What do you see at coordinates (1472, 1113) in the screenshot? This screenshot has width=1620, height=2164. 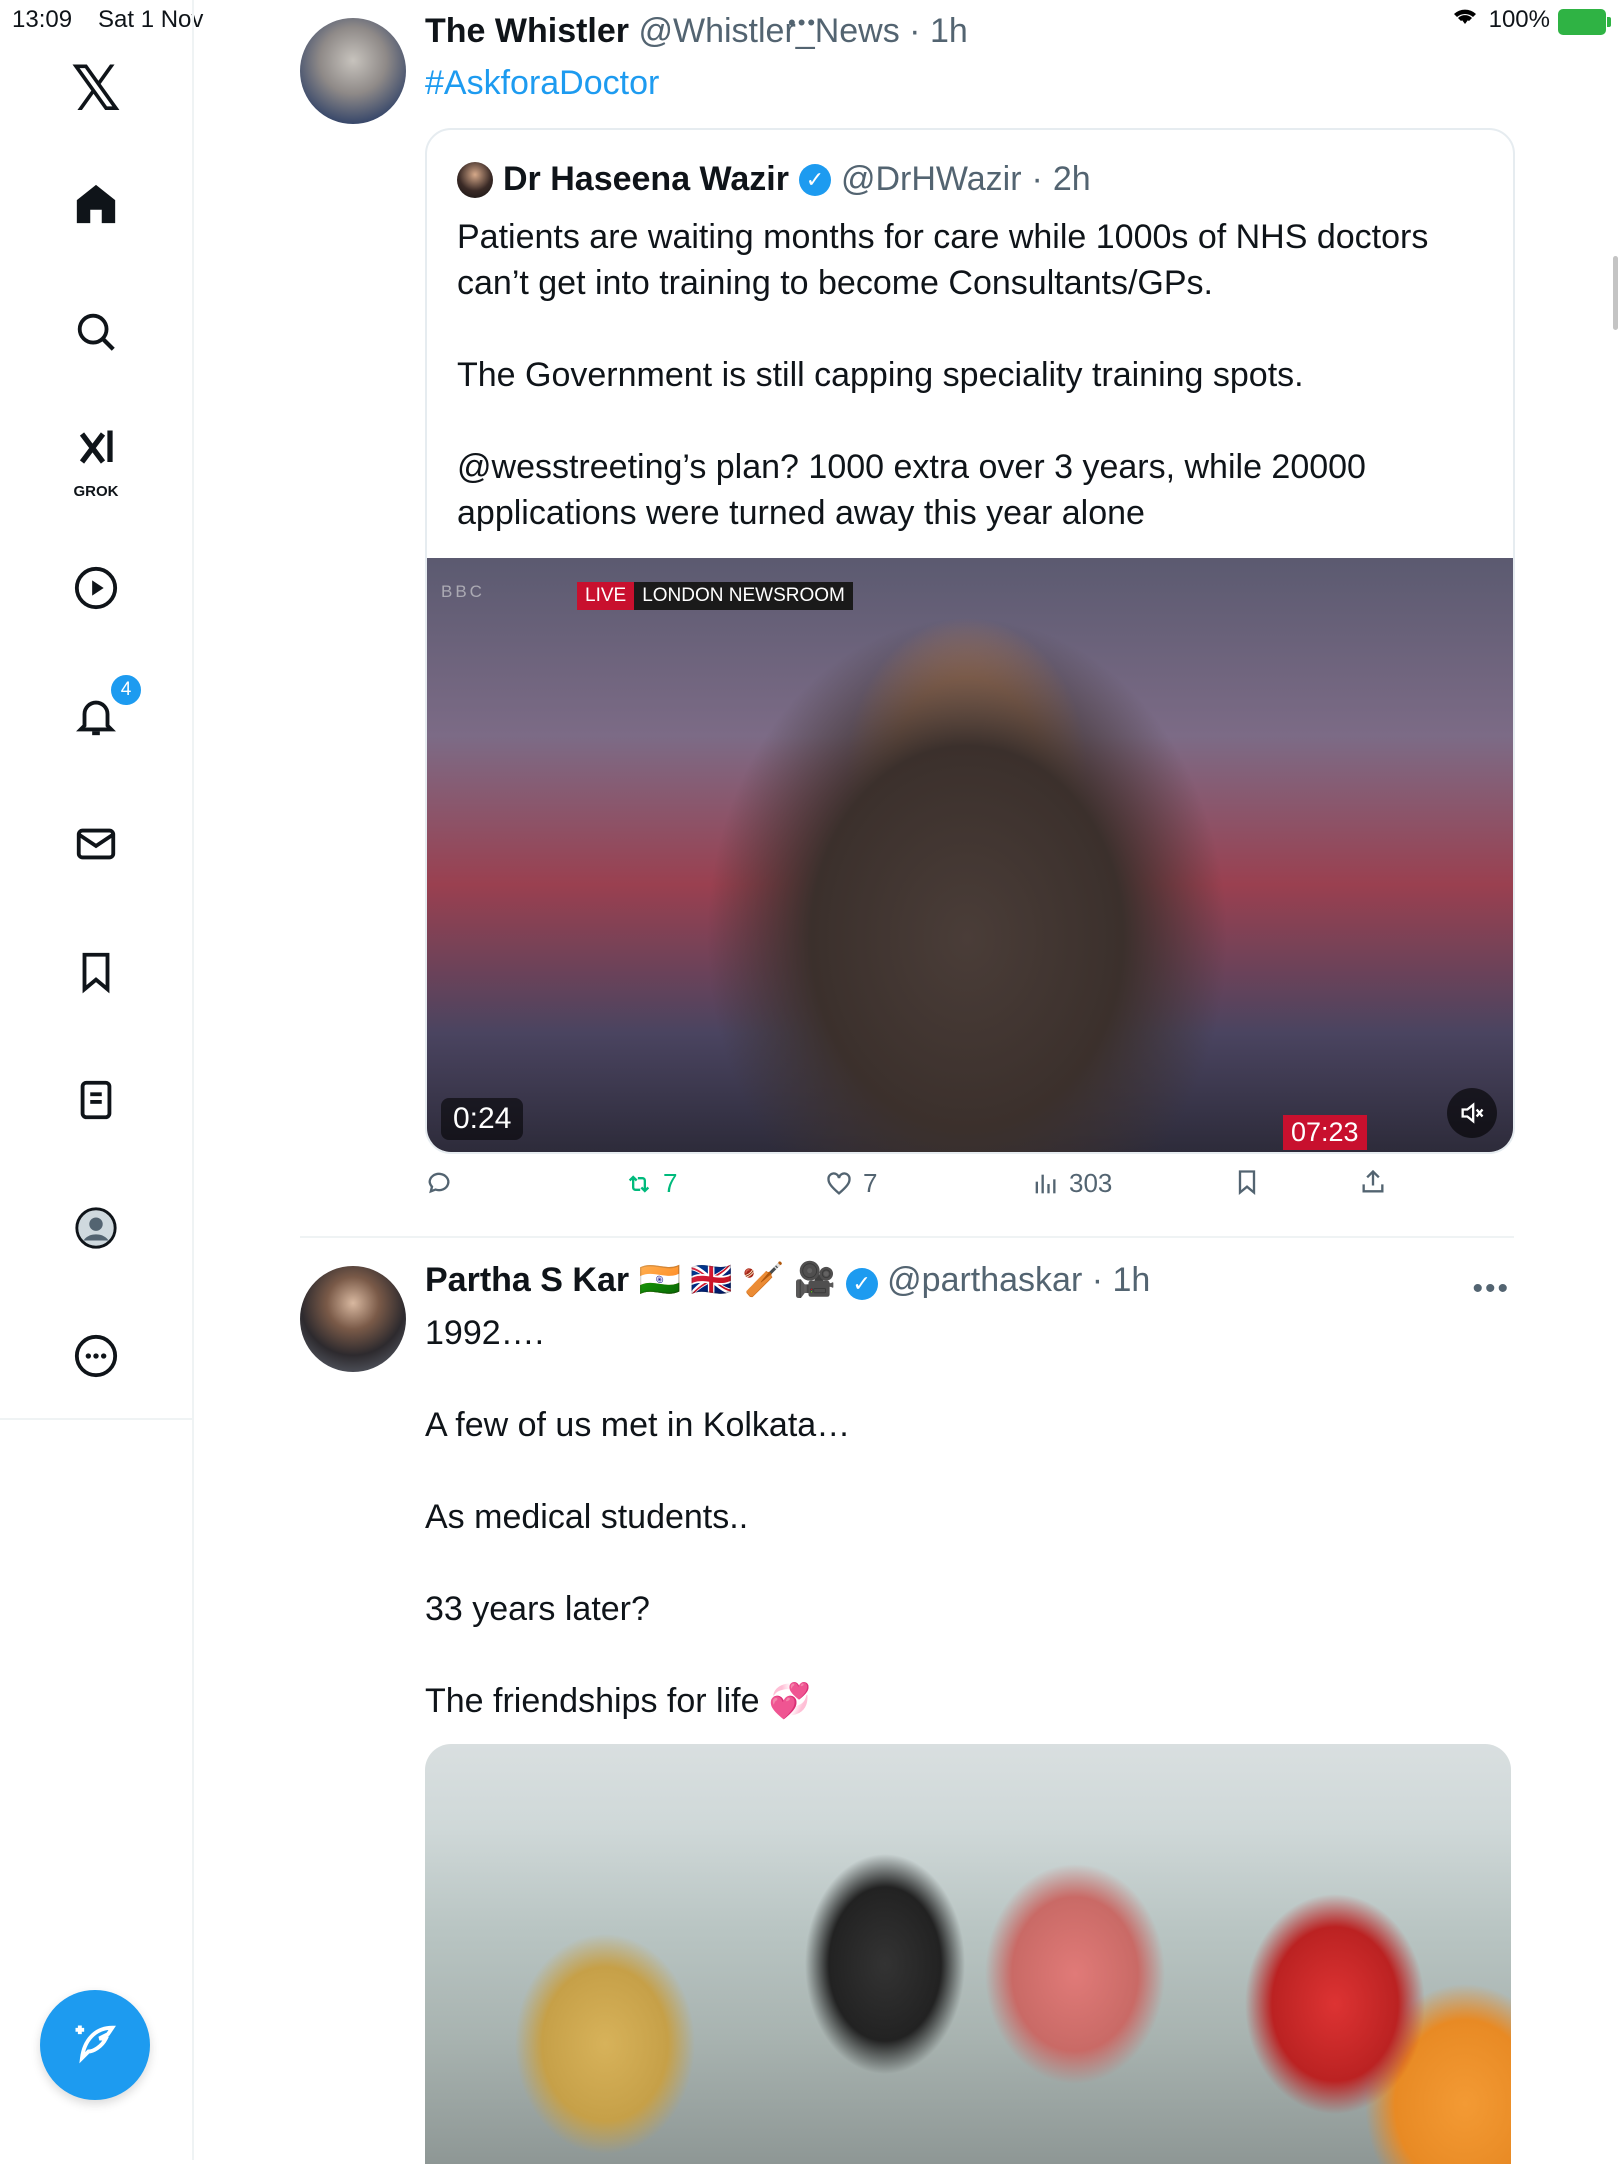 I see `mute-icon` at bounding box center [1472, 1113].